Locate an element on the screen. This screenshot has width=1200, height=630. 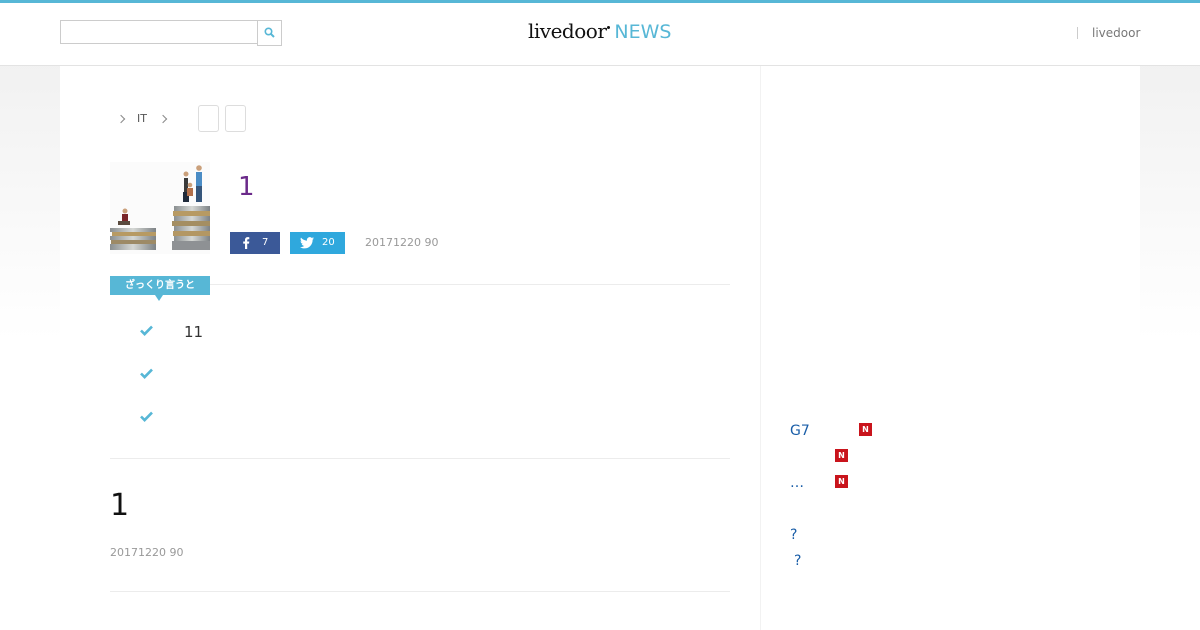
article-title: 1 is located at coordinates (246, 187).